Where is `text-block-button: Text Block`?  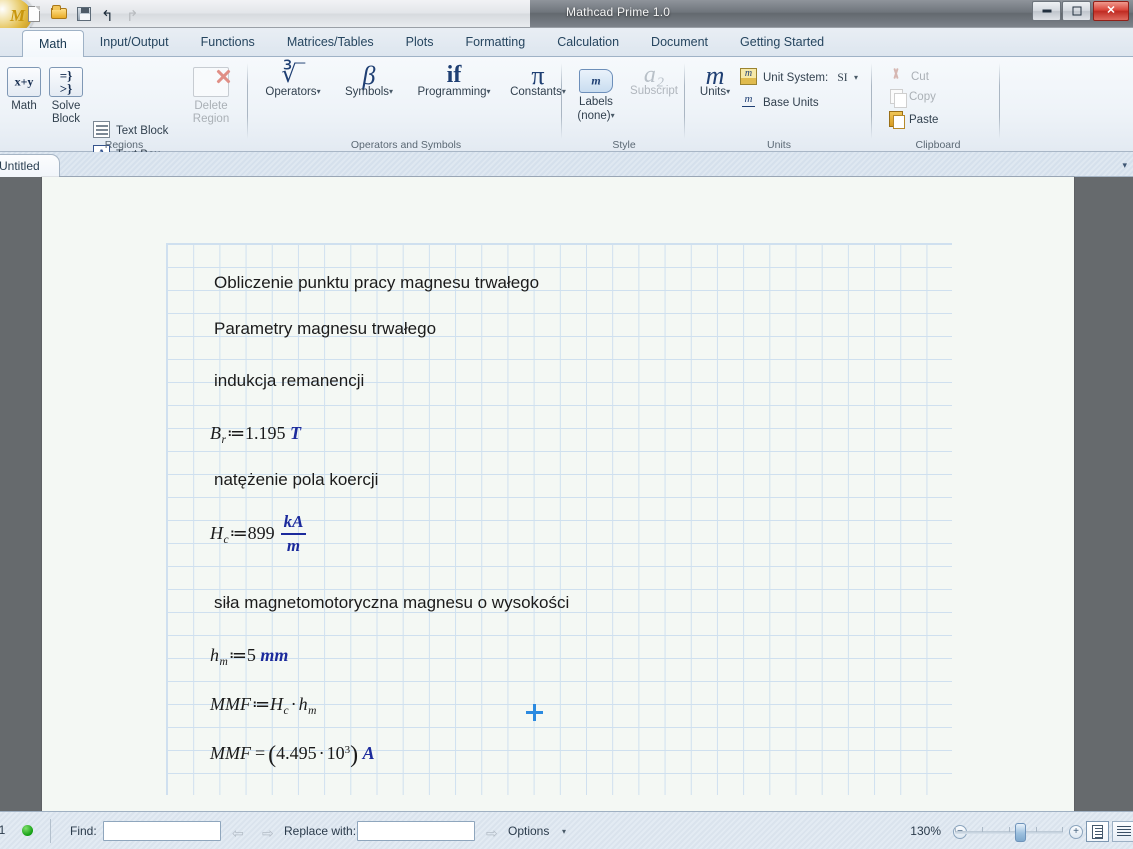 text-block-button: Text Block is located at coordinates (130, 130).